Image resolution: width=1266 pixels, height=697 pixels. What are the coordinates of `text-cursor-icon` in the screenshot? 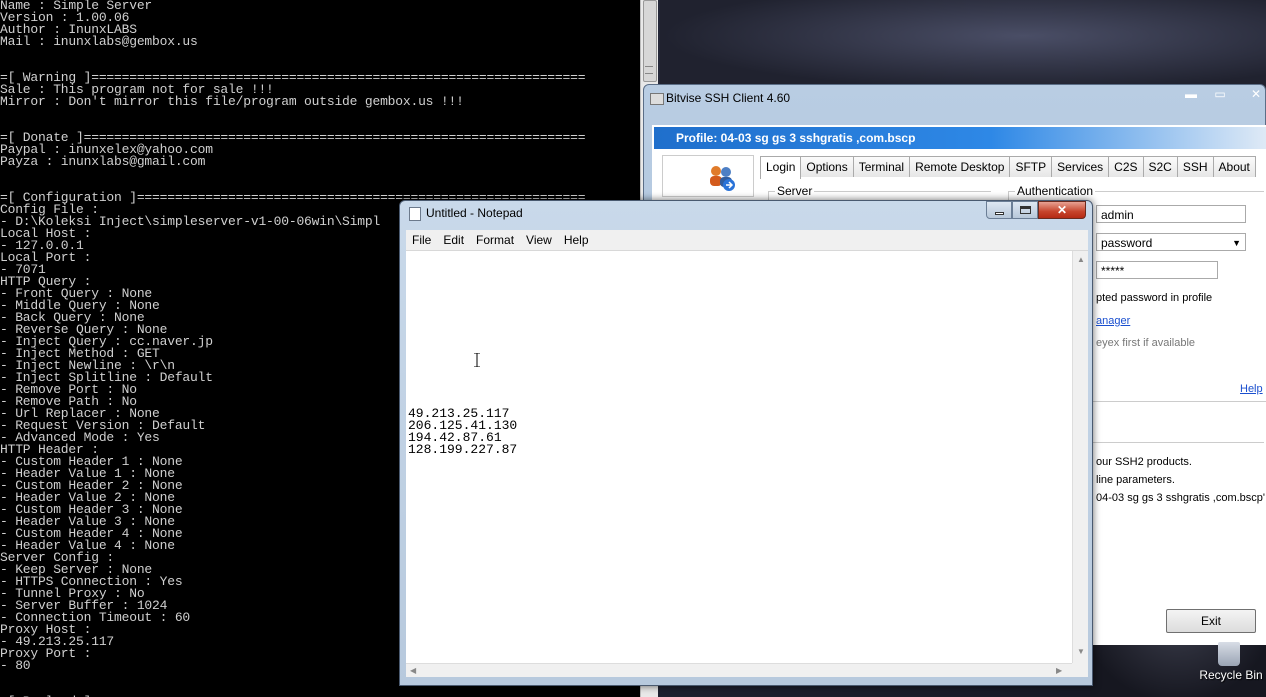 It's located at (477, 360).